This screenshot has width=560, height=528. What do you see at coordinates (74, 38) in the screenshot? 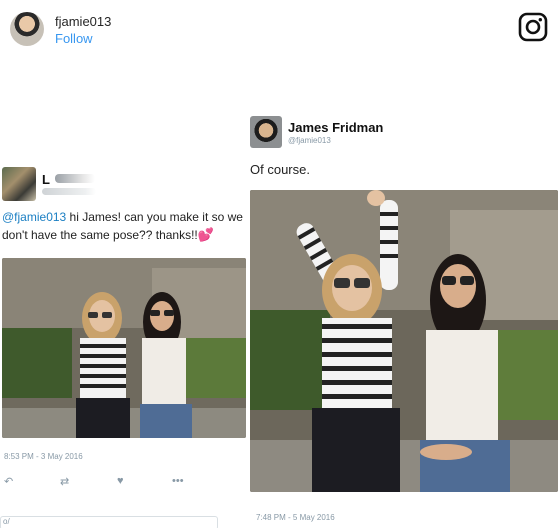
I see `follow-button: Follow` at bounding box center [74, 38].